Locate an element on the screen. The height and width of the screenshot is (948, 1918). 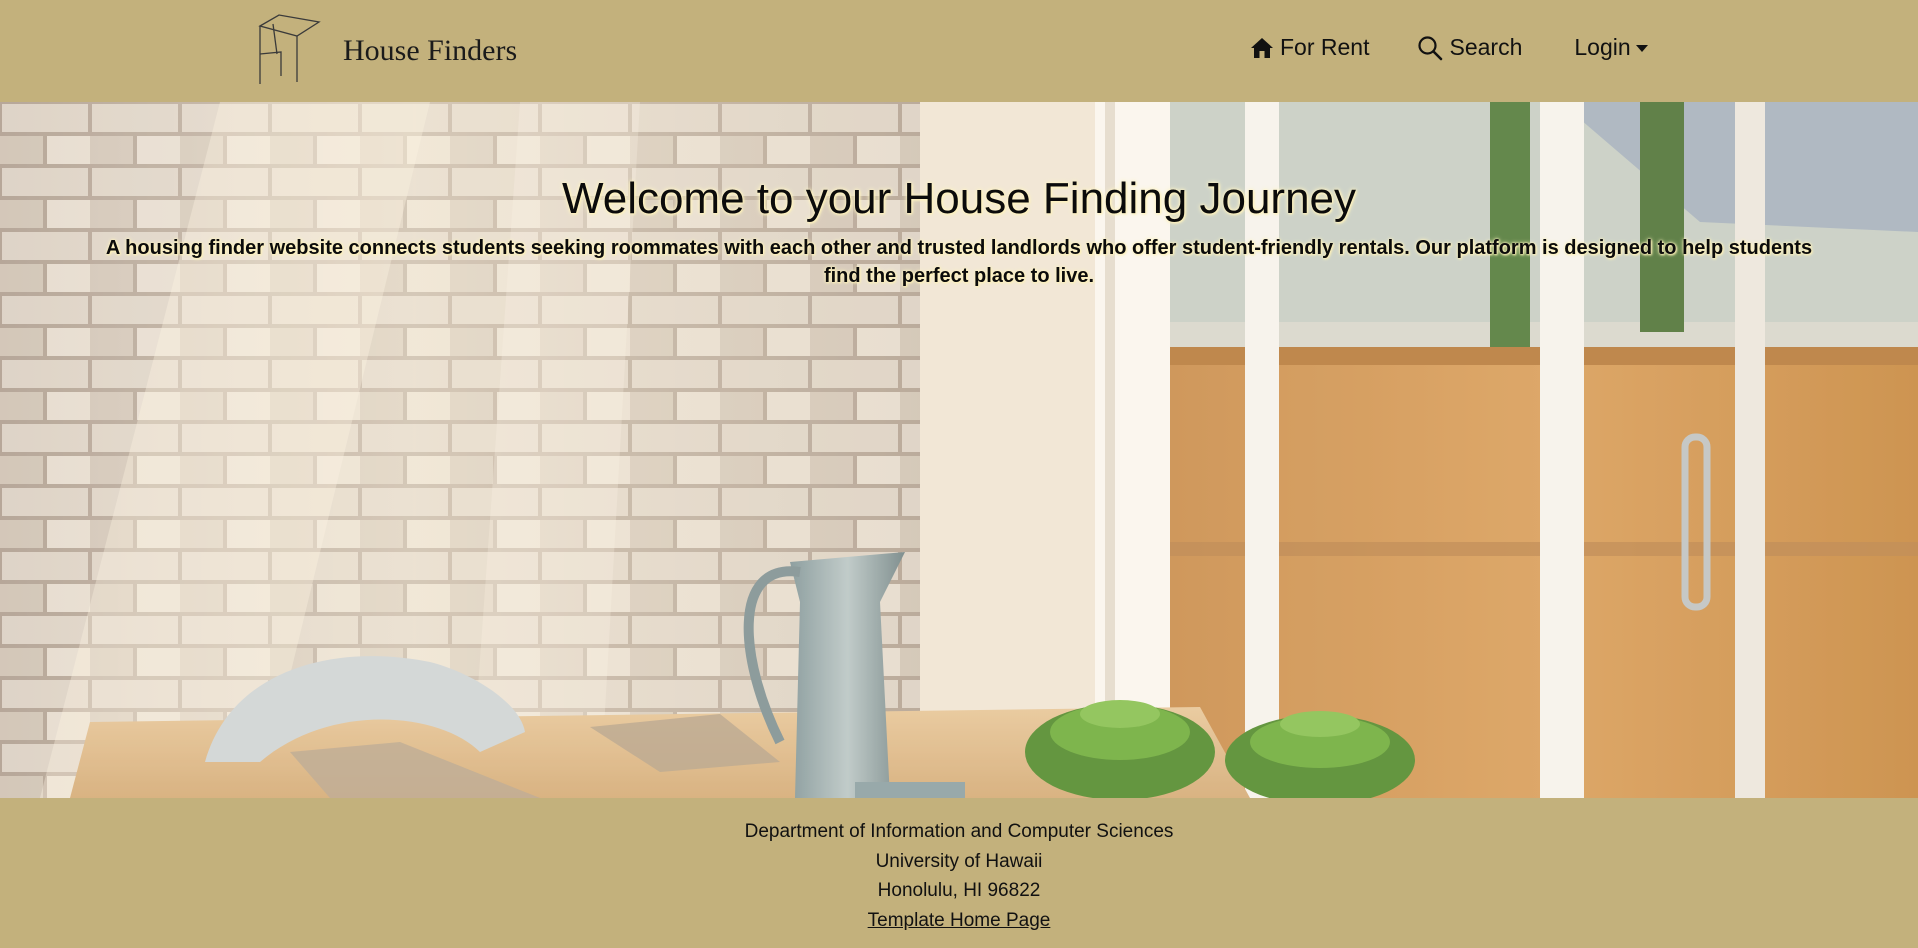
footer-university: University of Hawaii is located at coordinates (959, 861).